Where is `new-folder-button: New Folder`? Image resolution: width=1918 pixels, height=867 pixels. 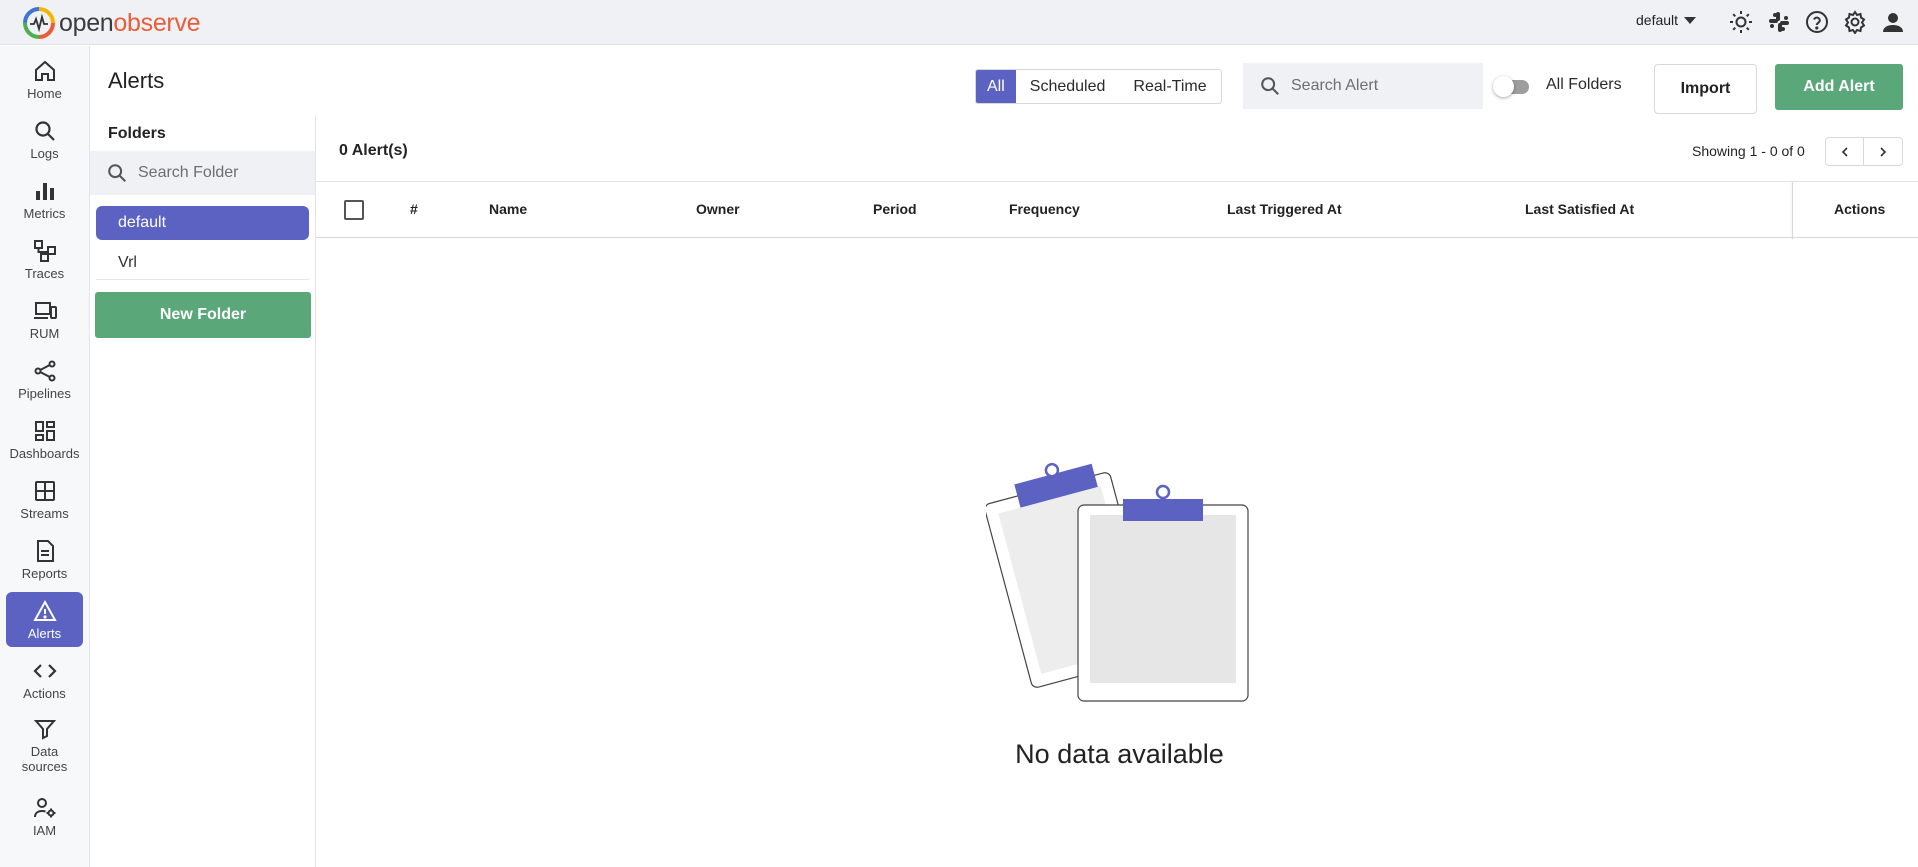
new-folder-button: New Folder is located at coordinates (203, 315).